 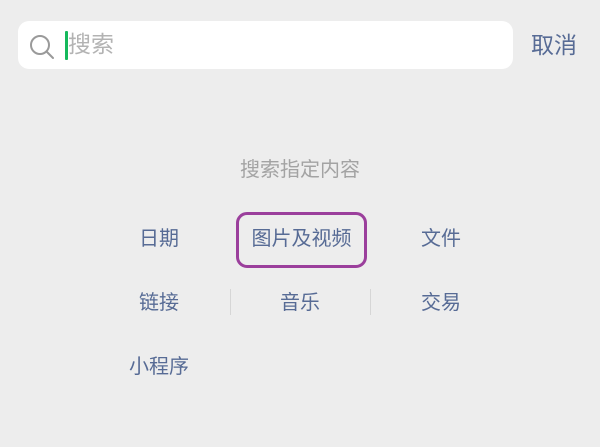 I want to click on filter-mini-programs: 小程序, so click(x=159, y=366).